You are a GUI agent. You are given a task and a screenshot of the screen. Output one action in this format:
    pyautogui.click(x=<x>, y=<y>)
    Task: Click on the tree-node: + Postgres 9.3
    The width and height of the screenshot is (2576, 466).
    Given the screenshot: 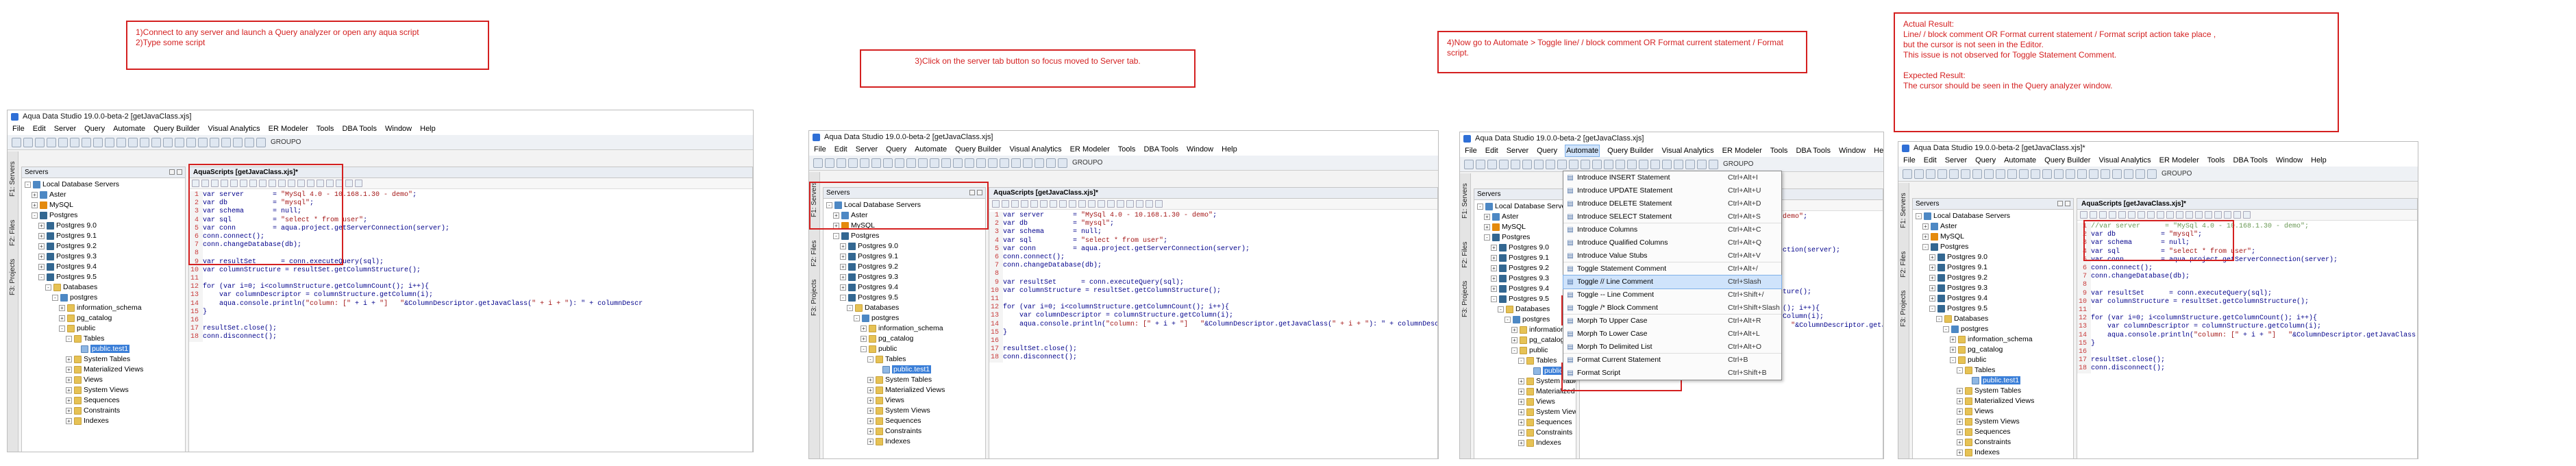 What is the action you would take?
    pyautogui.click(x=103, y=257)
    